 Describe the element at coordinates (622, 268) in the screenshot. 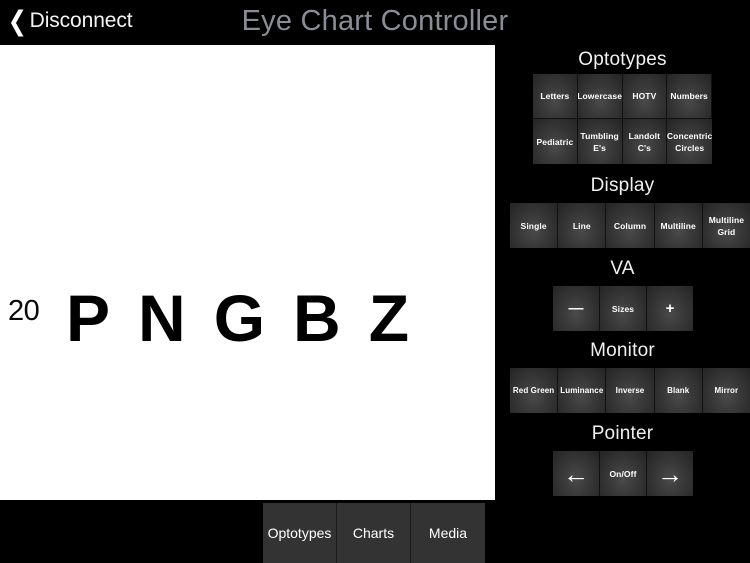

I see `section-title-va: VA` at that location.